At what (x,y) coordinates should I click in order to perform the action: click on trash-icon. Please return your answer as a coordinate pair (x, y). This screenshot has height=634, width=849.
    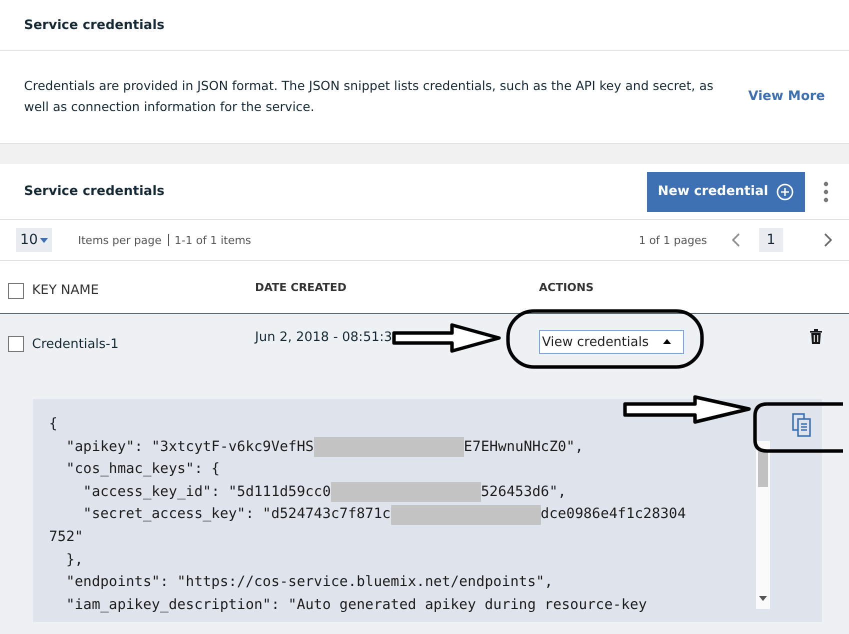
    Looking at the image, I should click on (816, 336).